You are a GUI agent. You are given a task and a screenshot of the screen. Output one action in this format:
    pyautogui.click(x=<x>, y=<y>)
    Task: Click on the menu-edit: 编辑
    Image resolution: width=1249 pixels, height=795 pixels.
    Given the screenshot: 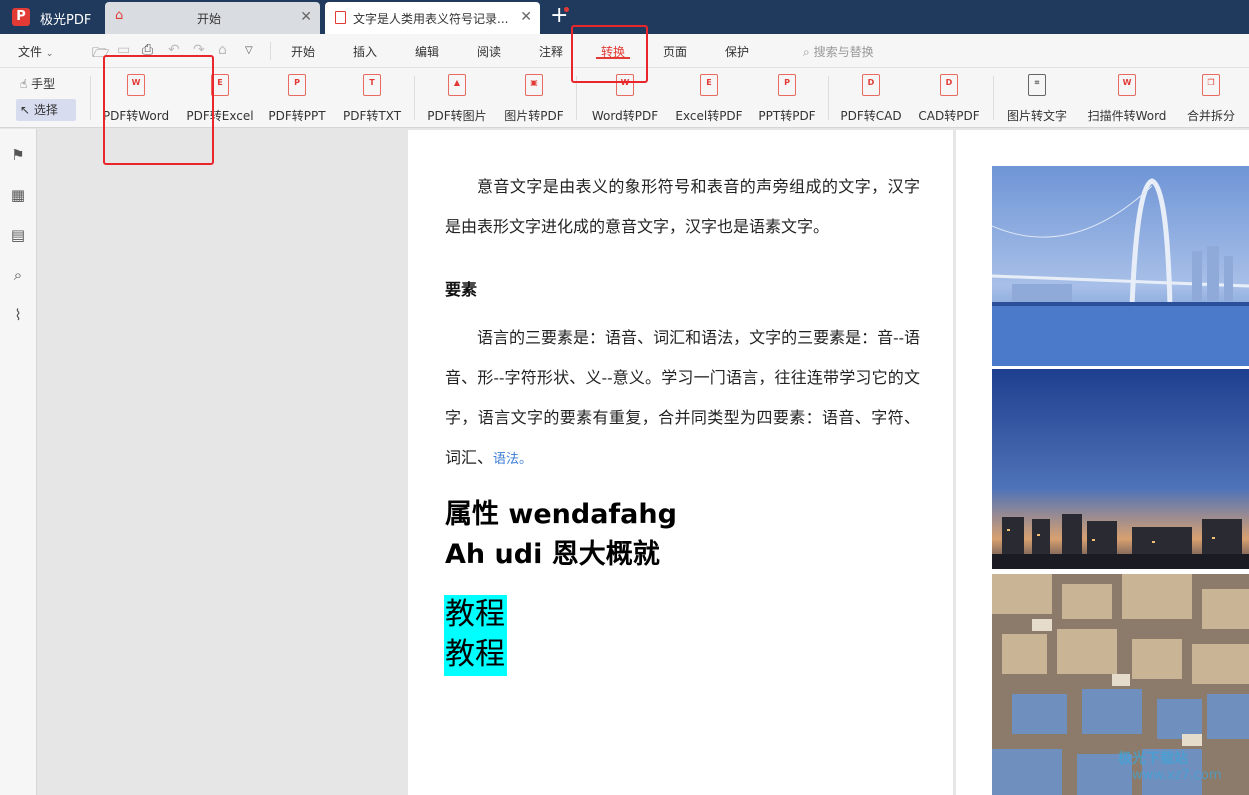 What is the action you would take?
    pyautogui.click(x=427, y=51)
    